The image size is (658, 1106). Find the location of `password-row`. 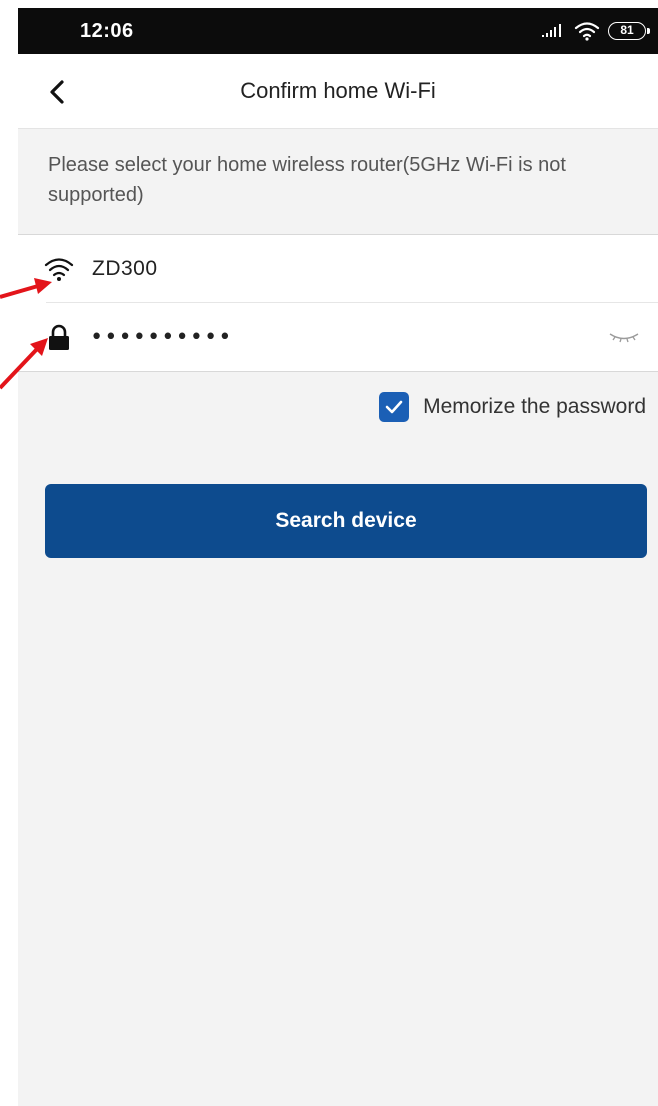

password-row is located at coordinates (338, 336).